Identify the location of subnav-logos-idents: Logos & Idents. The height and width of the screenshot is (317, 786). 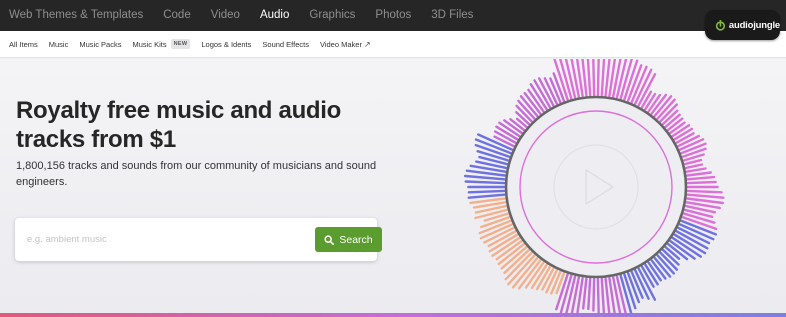
(226, 44).